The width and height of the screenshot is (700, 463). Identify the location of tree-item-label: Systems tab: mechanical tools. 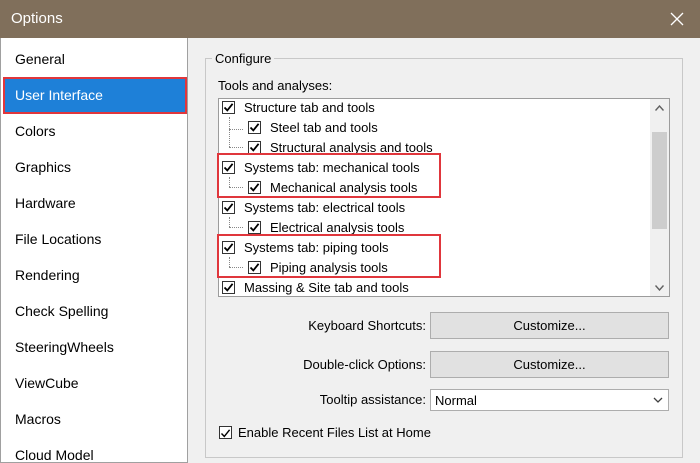
(332, 167).